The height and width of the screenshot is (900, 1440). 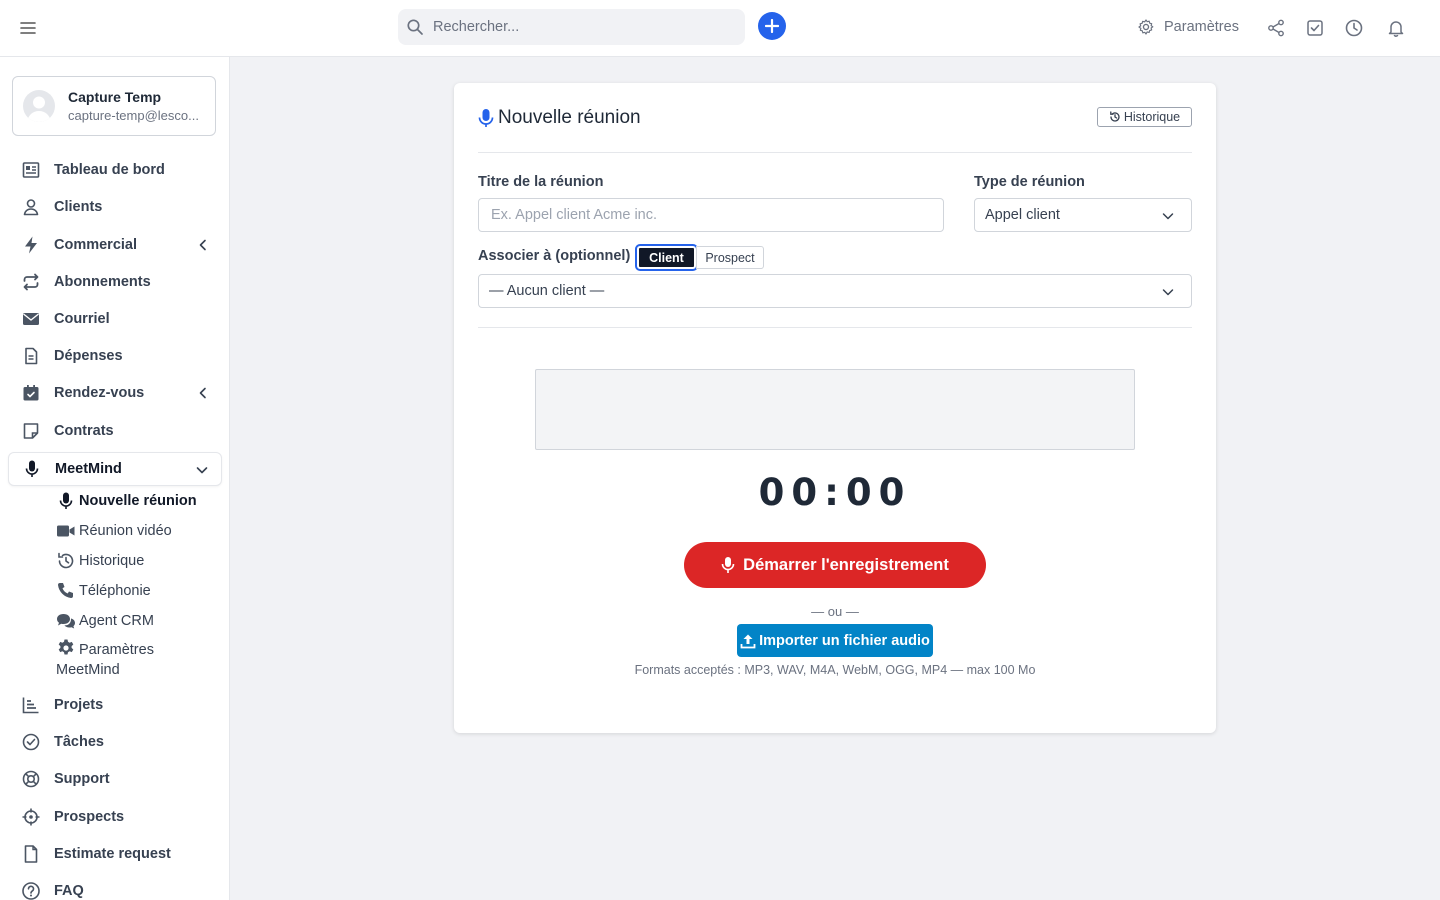 What do you see at coordinates (138, 501) in the screenshot?
I see `sidebar-subitem-label: Nouvelle réunion` at bounding box center [138, 501].